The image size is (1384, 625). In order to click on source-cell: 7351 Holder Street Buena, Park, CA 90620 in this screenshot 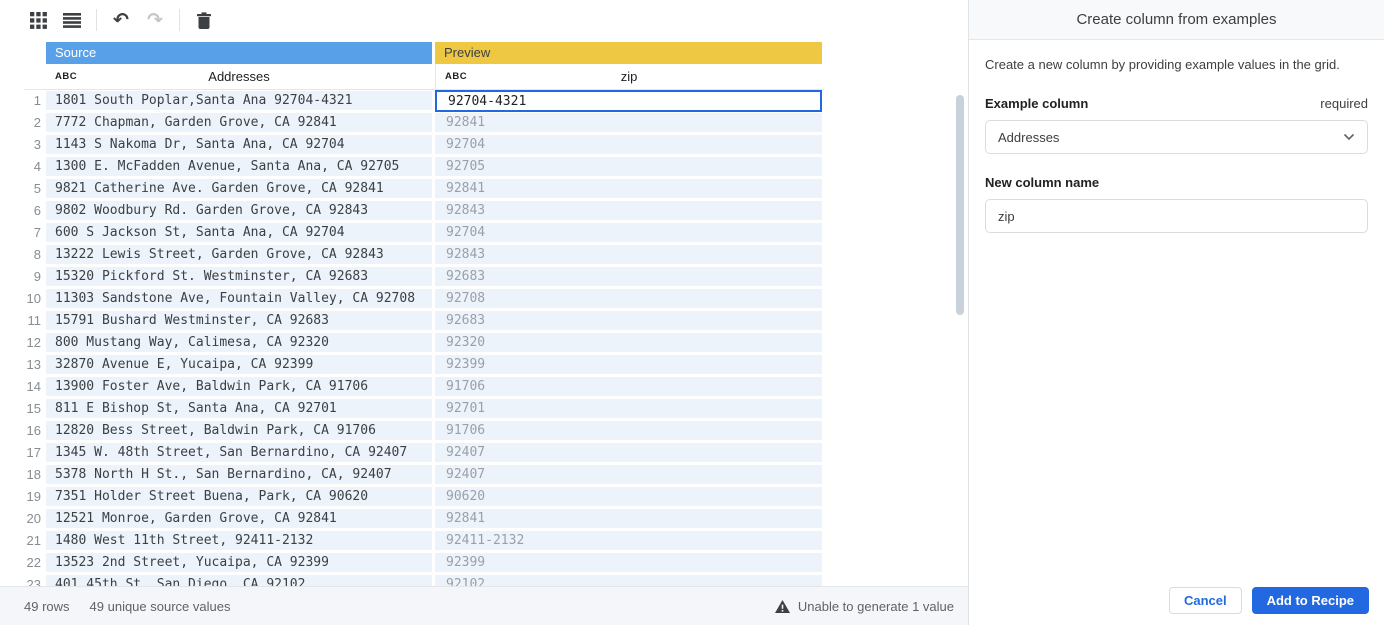, I will do `click(239, 496)`.